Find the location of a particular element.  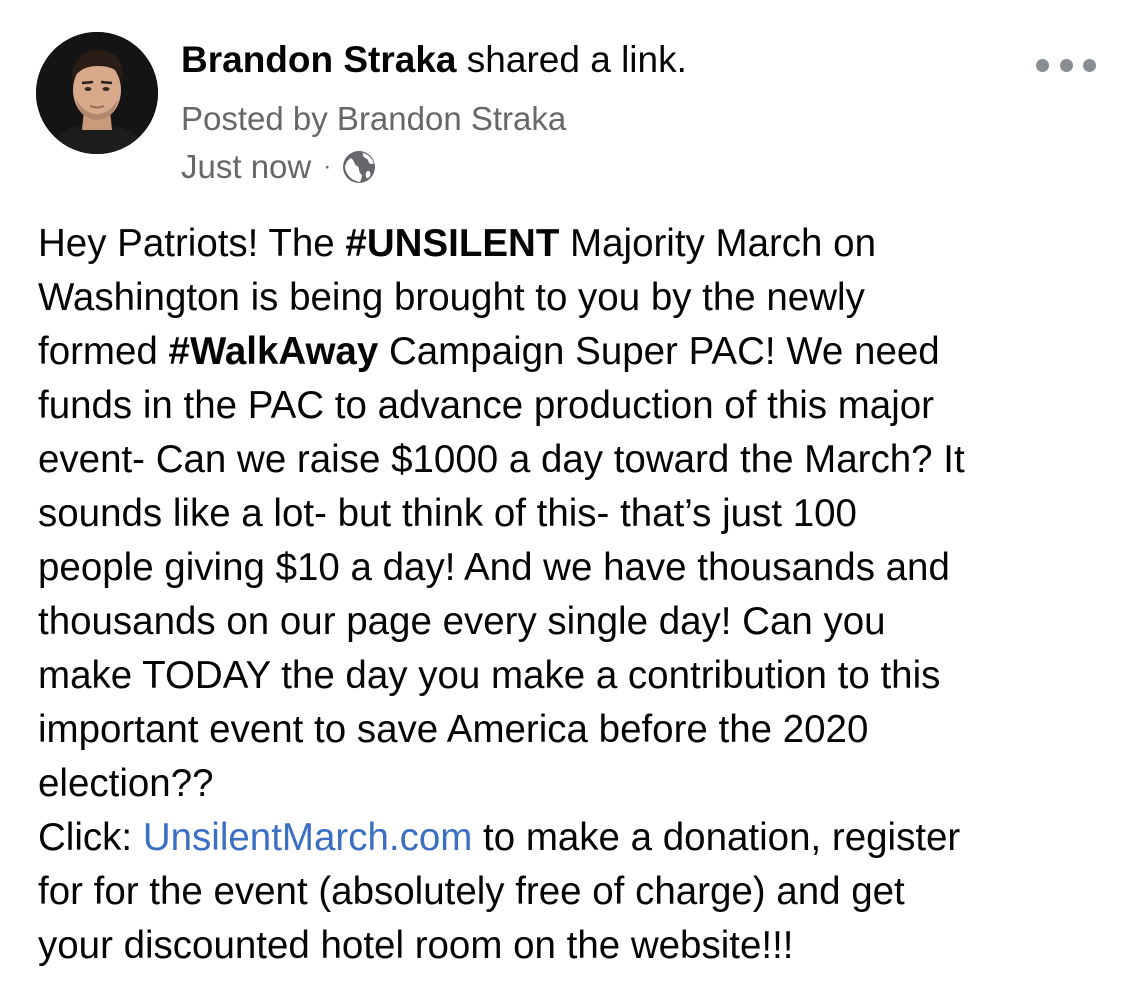

post-text-segment: formed is located at coordinates (103, 351).